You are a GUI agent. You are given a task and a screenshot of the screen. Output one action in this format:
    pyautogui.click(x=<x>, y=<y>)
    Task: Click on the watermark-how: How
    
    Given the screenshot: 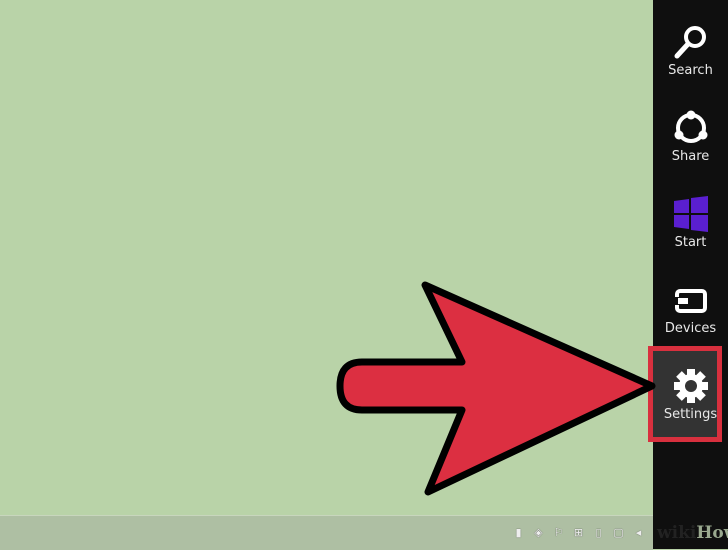 What is the action you would take?
    pyautogui.click(x=712, y=533)
    